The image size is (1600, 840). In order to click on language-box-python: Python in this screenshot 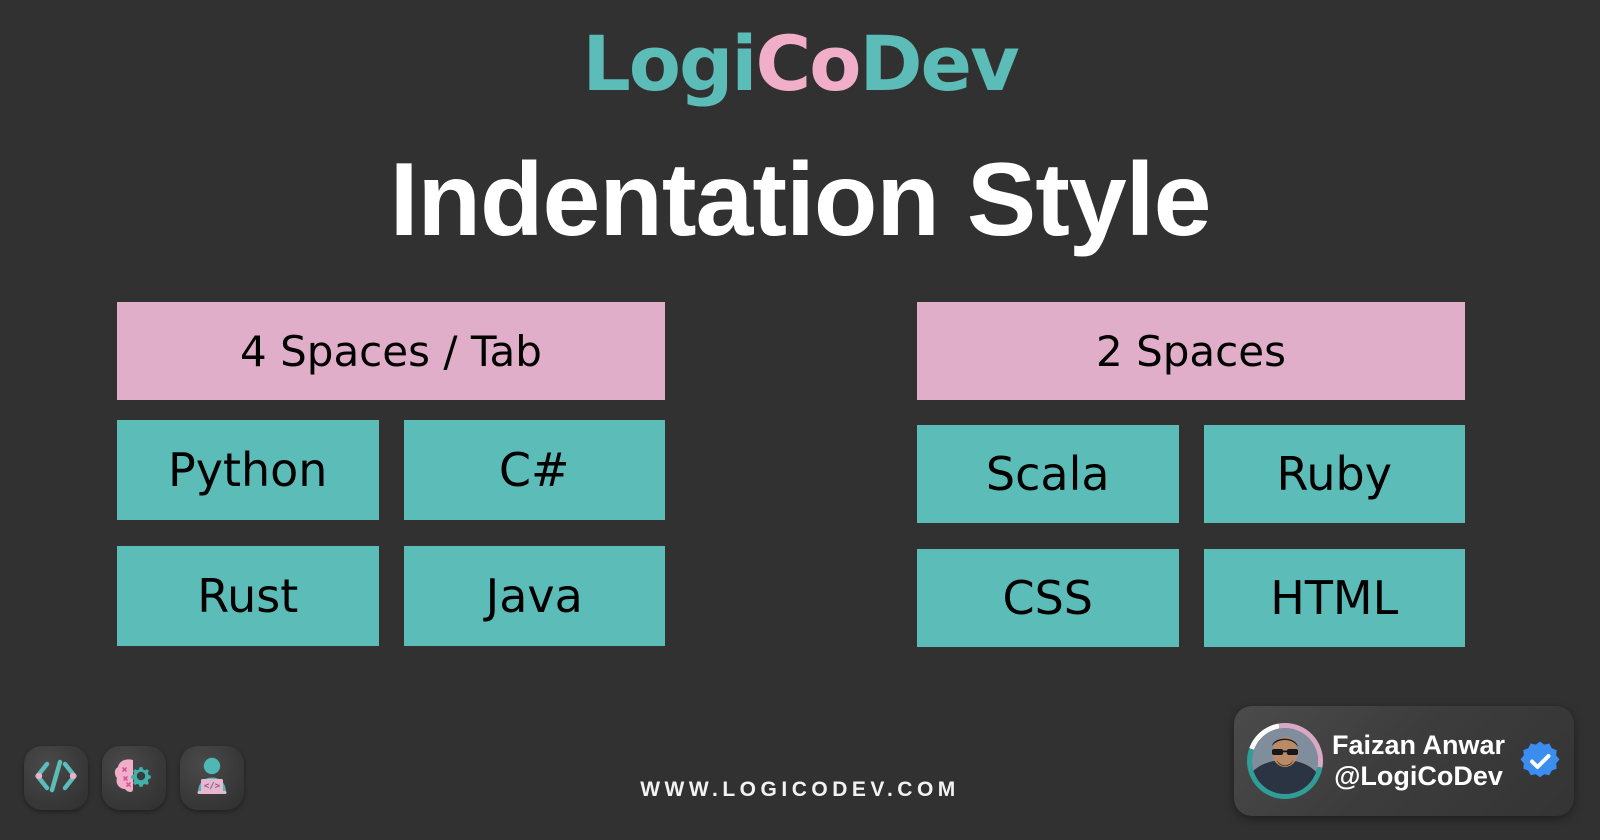, I will do `click(248, 470)`.